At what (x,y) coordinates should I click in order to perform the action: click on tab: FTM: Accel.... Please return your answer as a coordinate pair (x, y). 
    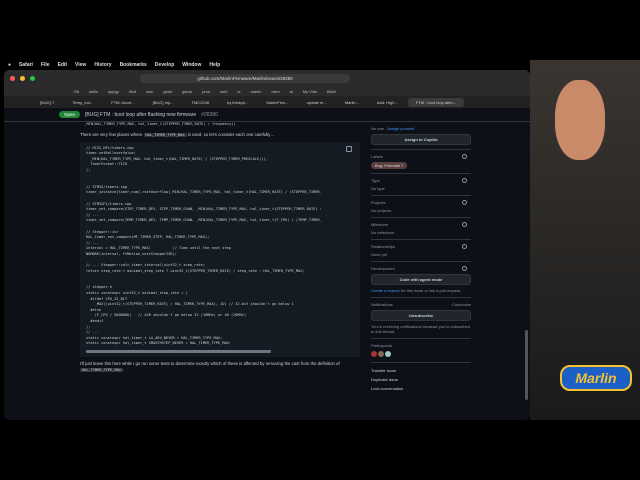
    Looking at the image, I should click on (122, 102).